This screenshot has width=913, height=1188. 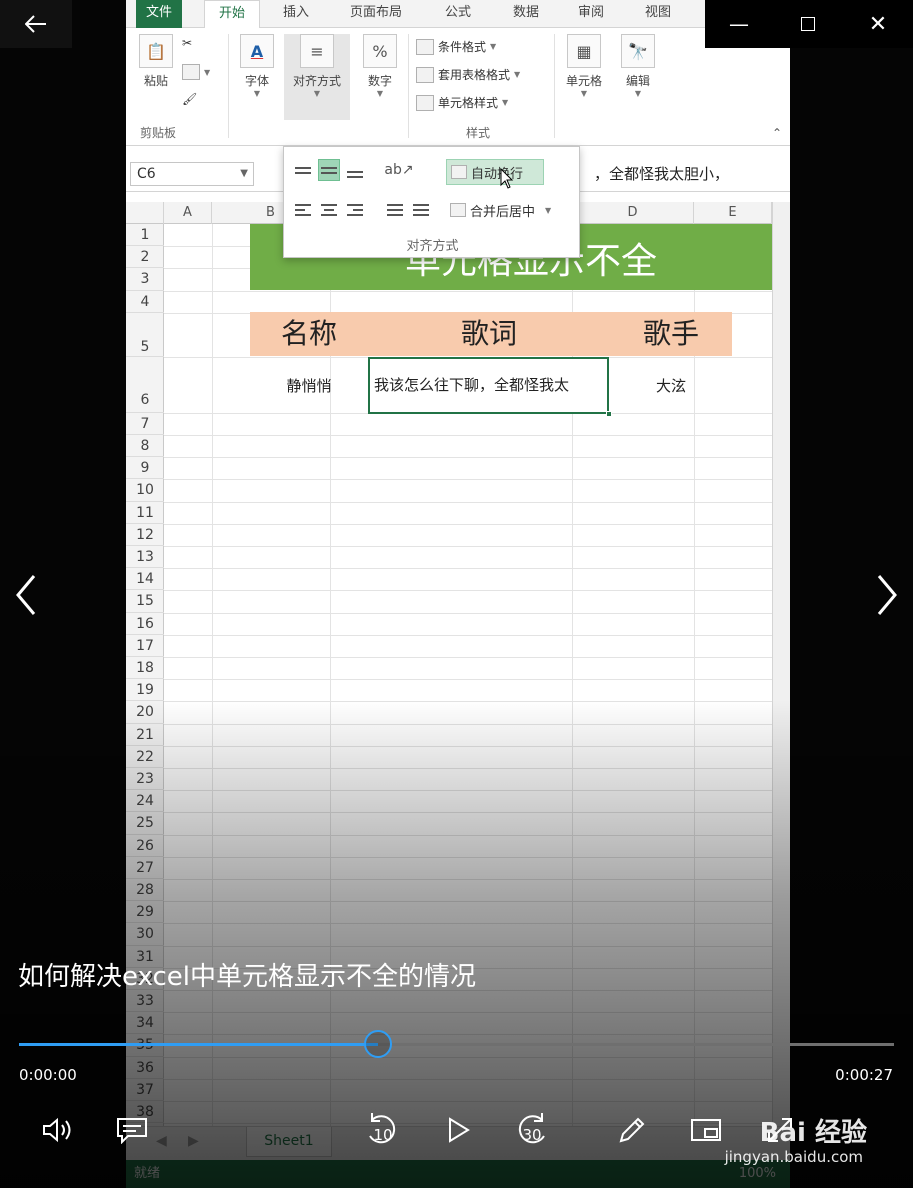 What do you see at coordinates (584, 66) in the screenshot?
I see `cells-button: ▦ 单元格 ▼` at bounding box center [584, 66].